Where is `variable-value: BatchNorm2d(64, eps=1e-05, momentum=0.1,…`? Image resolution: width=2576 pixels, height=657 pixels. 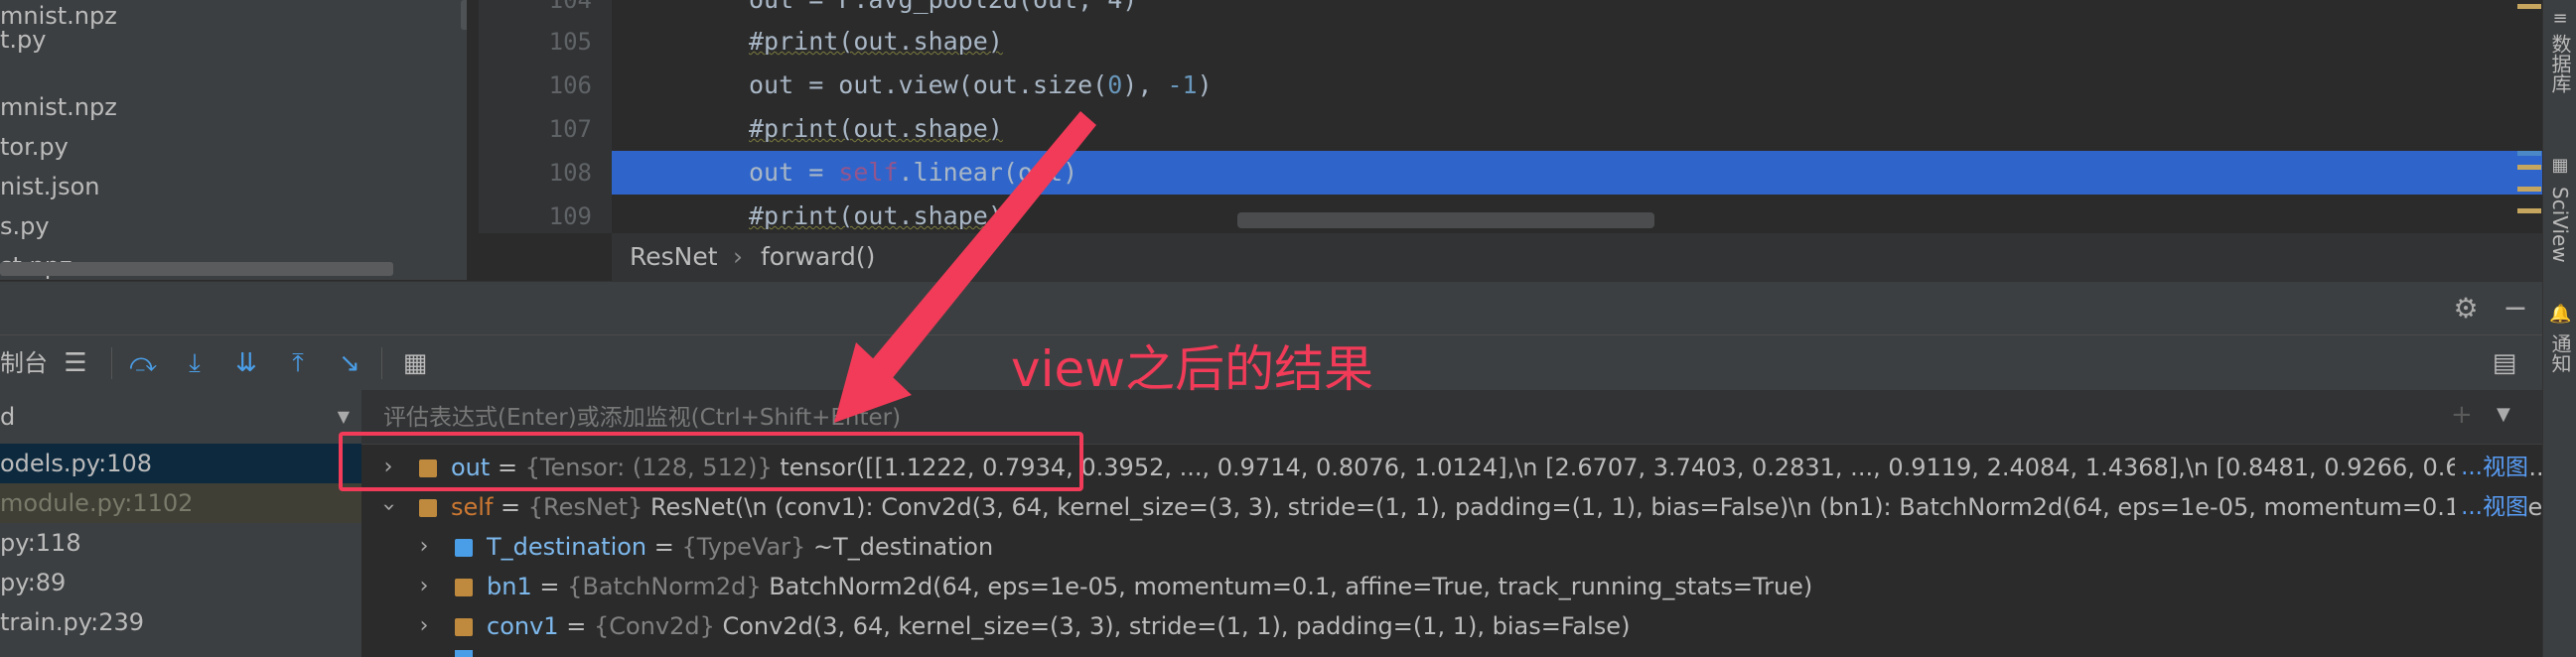
variable-value: BatchNorm2d(64, eps=1e-05, momentum=0.1,… is located at coordinates (1291, 587).